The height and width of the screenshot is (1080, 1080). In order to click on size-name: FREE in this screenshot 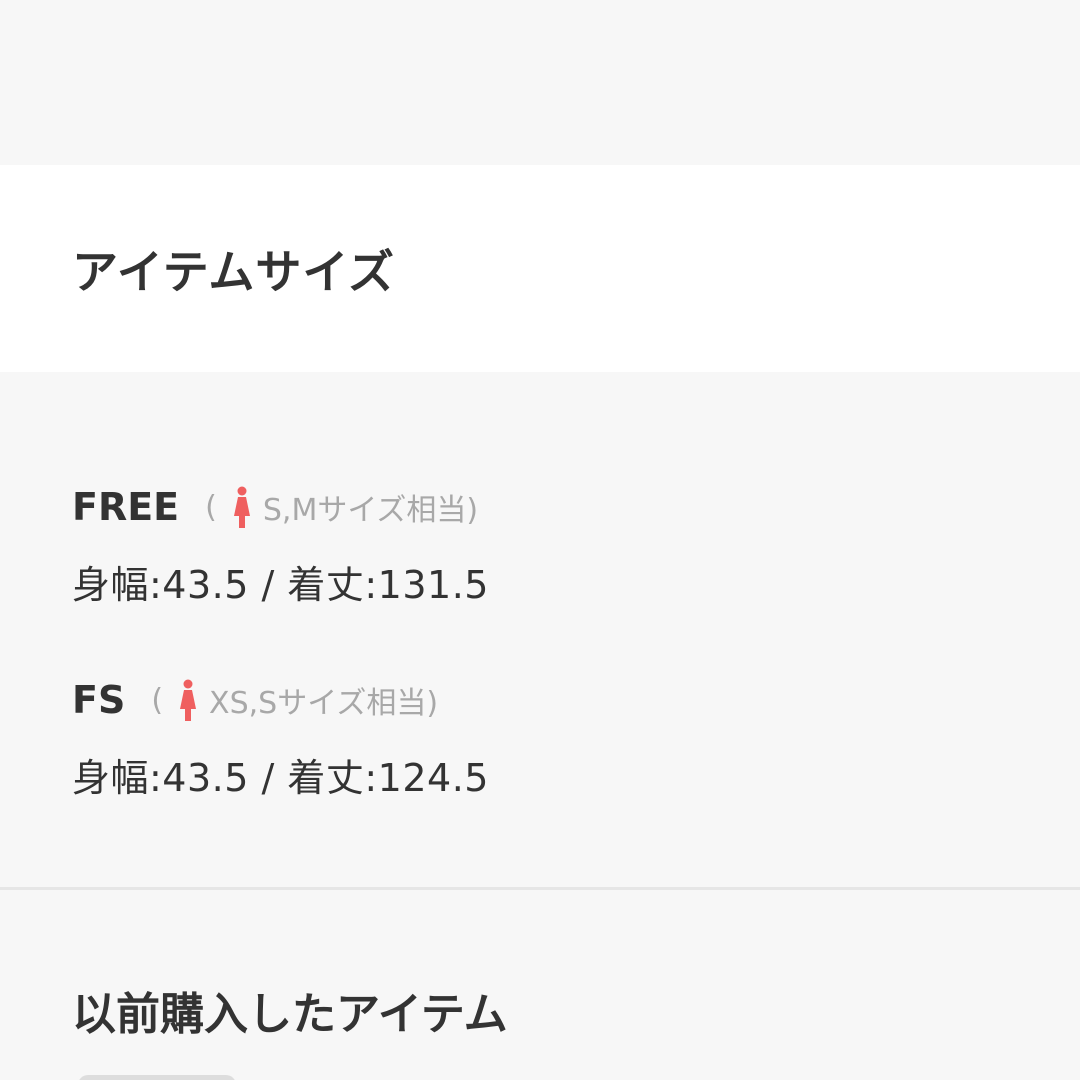, I will do `click(126, 507)`.